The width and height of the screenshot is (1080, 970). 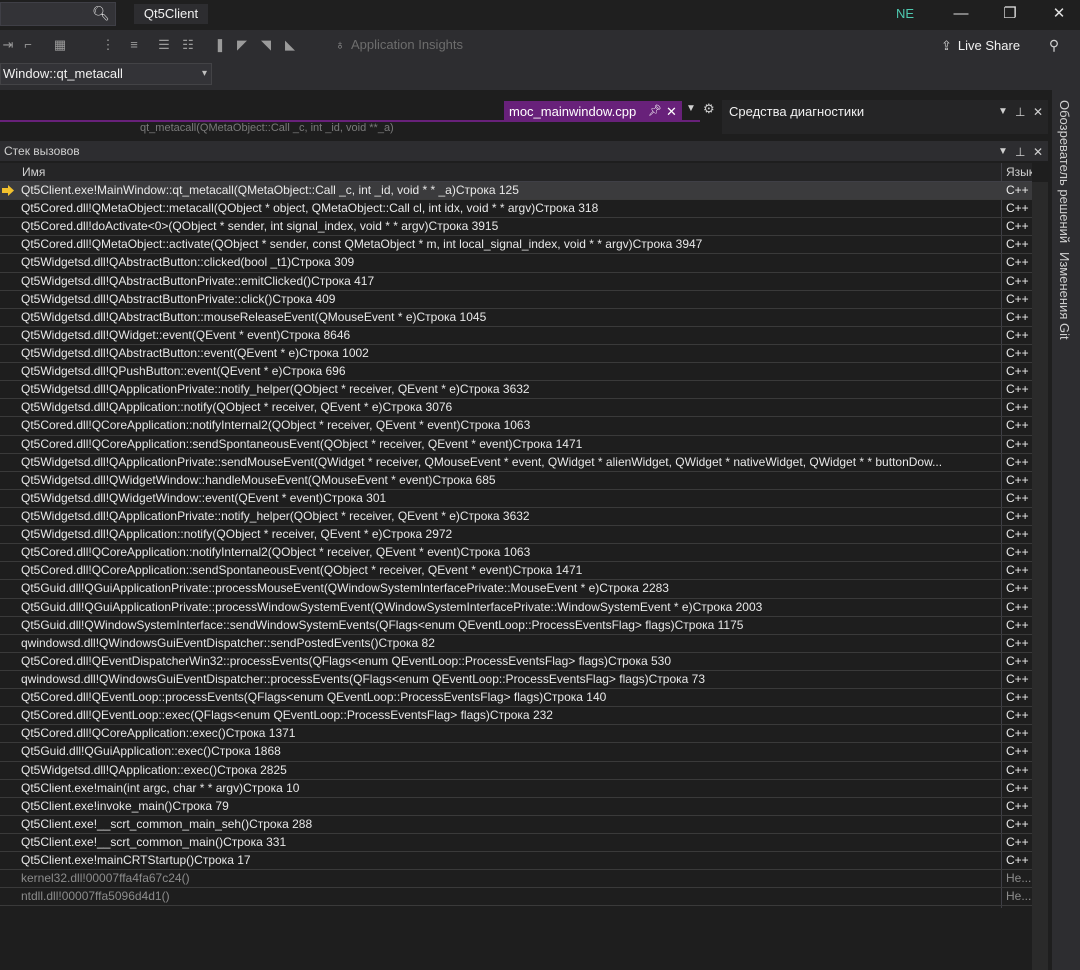 What do you see at coordinates (709, 109) in the screenshot?
I see `gear-icon: ⚙` at bounding box center [709, 109].